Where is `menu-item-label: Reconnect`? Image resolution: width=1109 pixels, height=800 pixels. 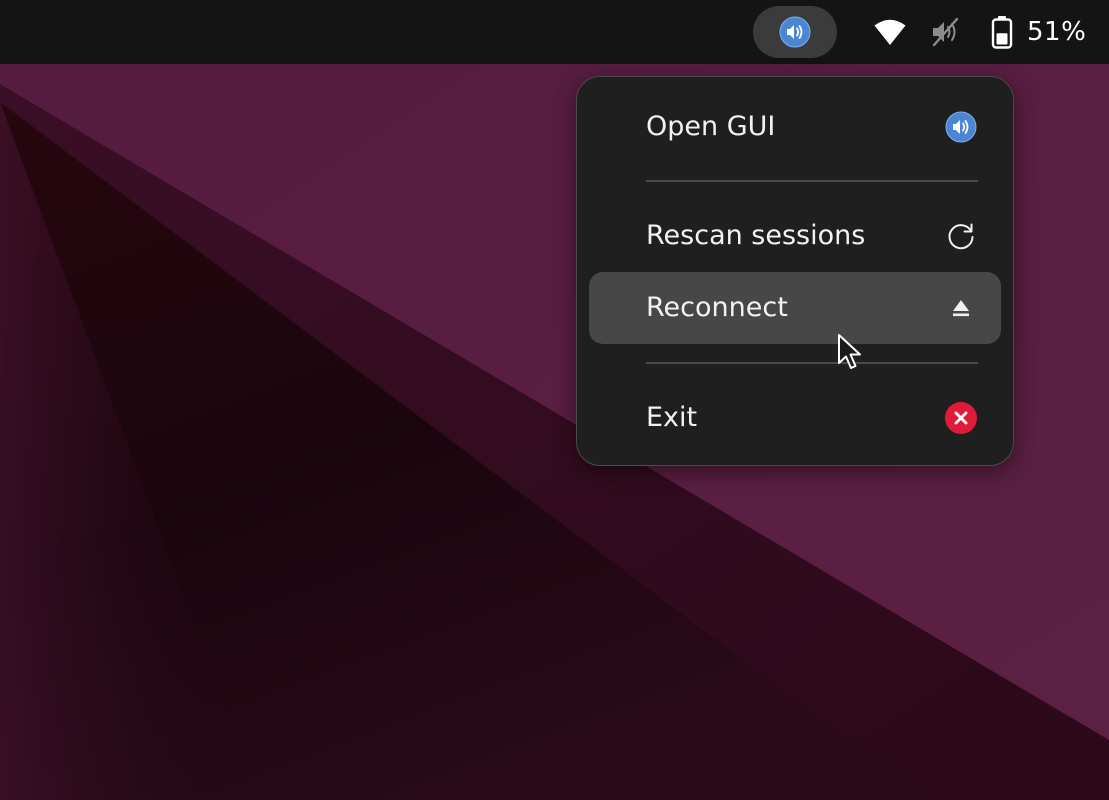 menu-item-label: Reconnect is located at coordinates (717, 307).